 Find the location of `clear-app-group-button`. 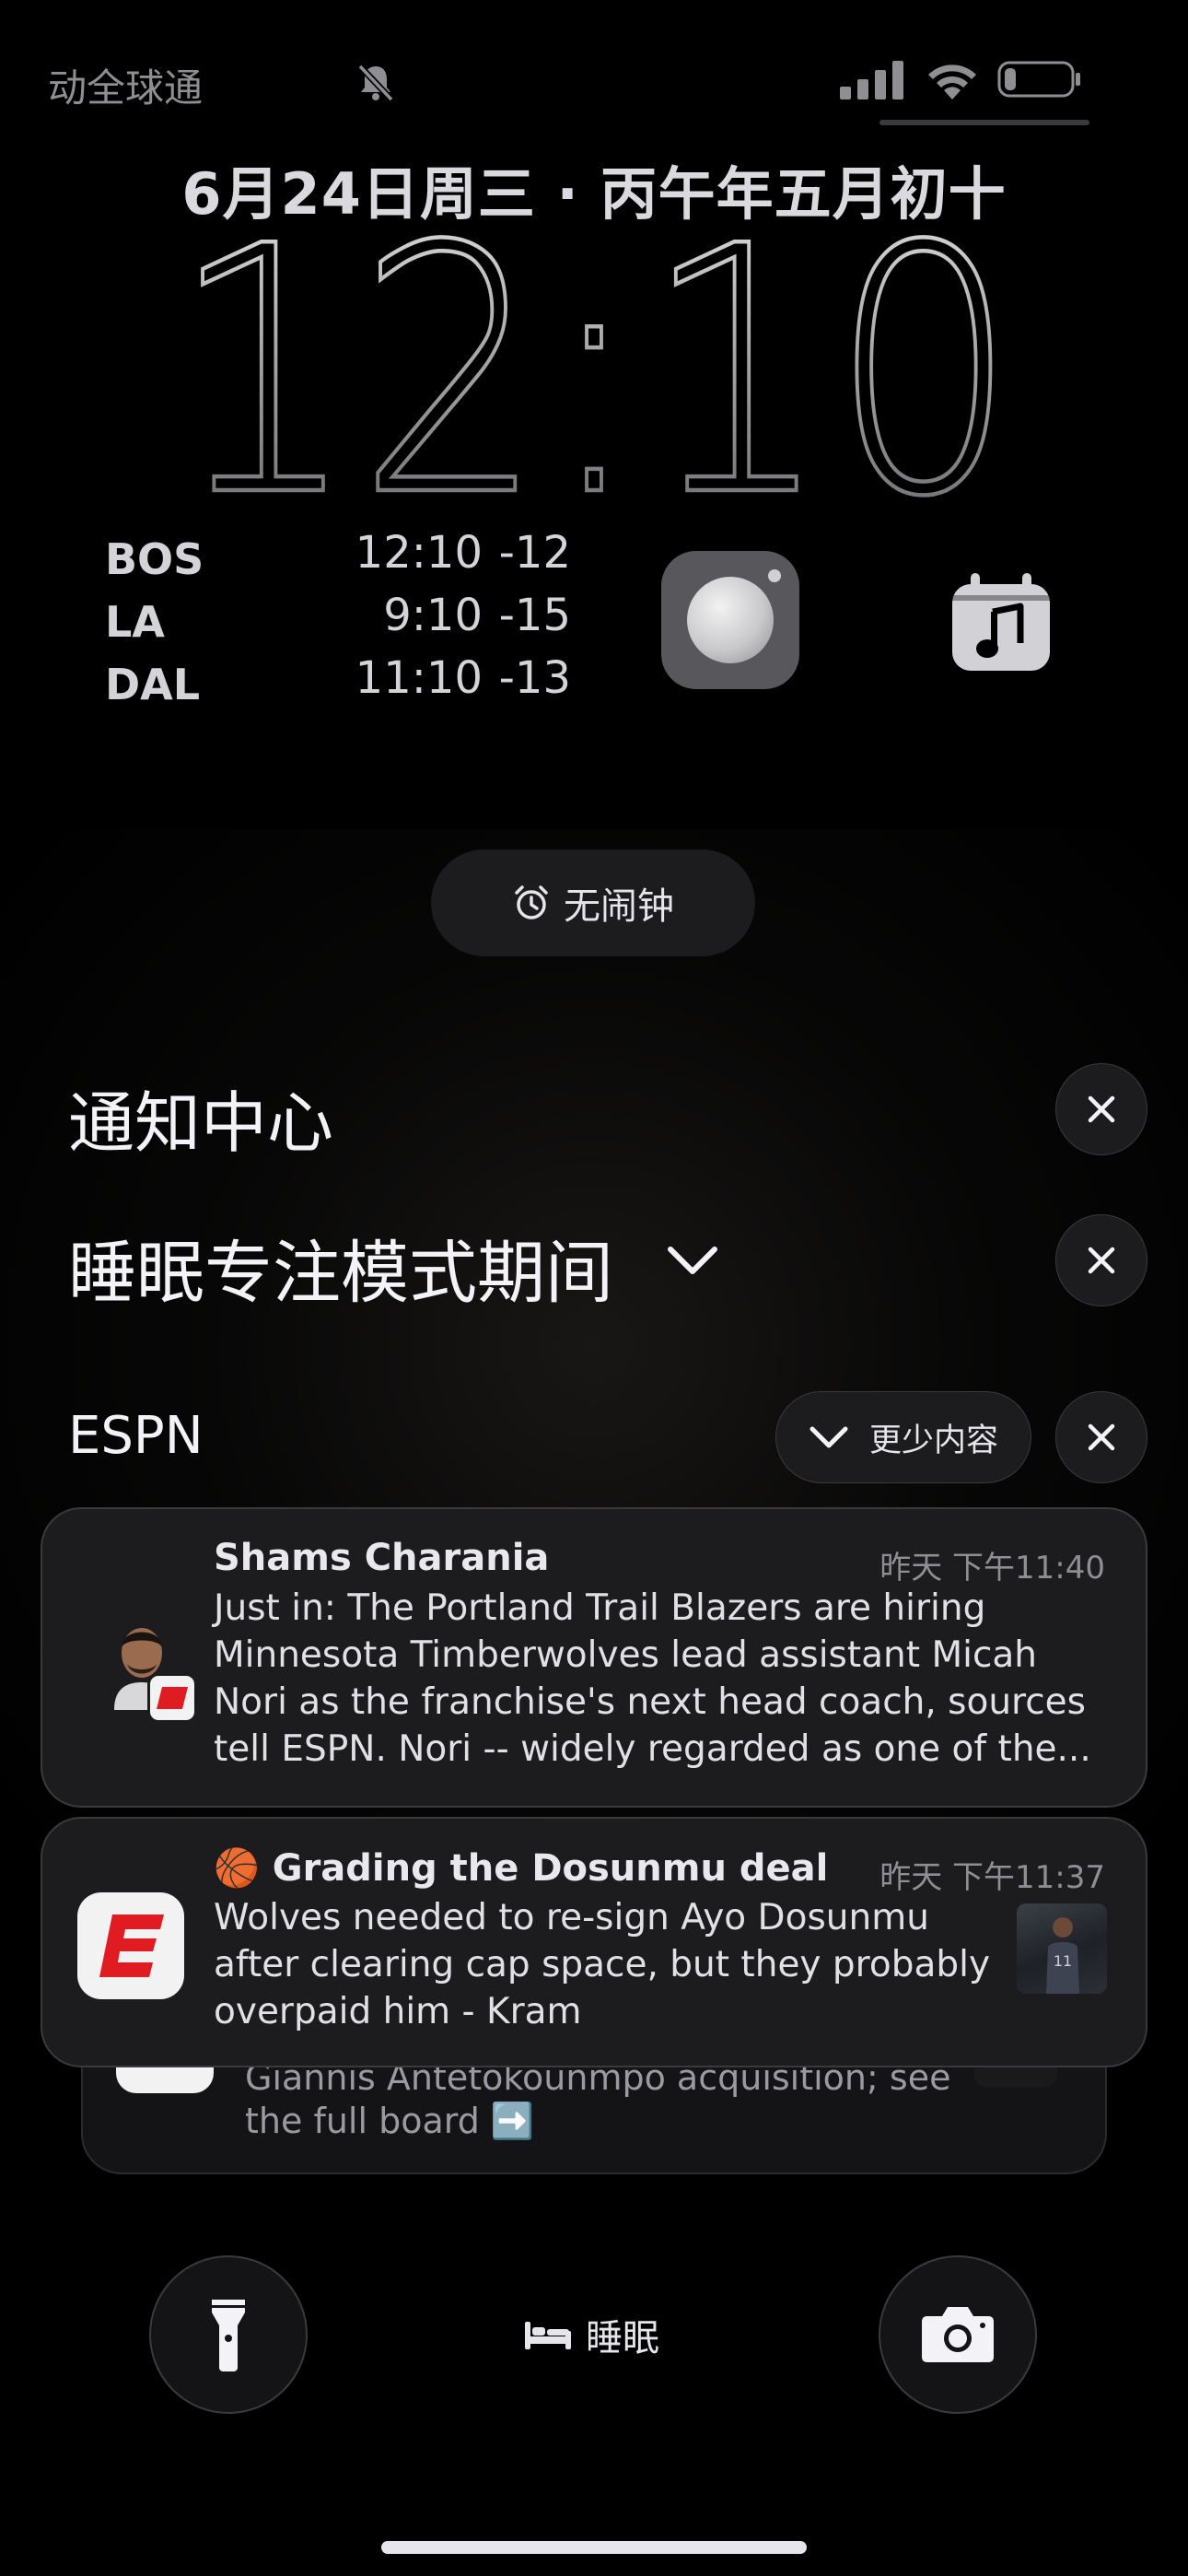

clear-app-group-button is located at coordinates (1101, 1437).